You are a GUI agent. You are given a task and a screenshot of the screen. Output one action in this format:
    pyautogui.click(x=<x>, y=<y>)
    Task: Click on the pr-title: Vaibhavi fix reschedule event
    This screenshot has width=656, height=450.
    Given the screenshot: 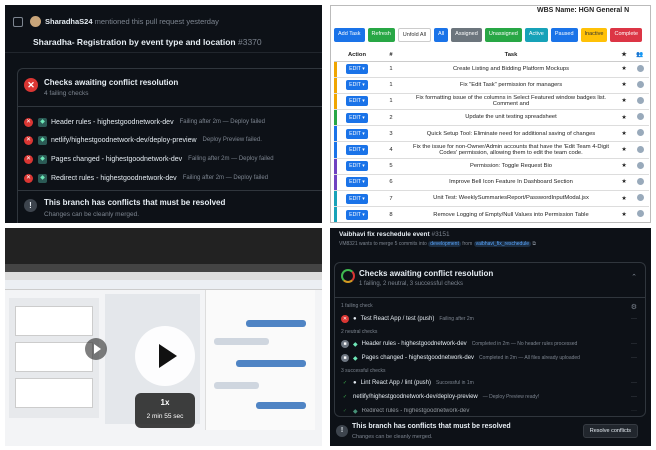 What is the action you would take?
    pyautogui.click(x=384, y=234)
    